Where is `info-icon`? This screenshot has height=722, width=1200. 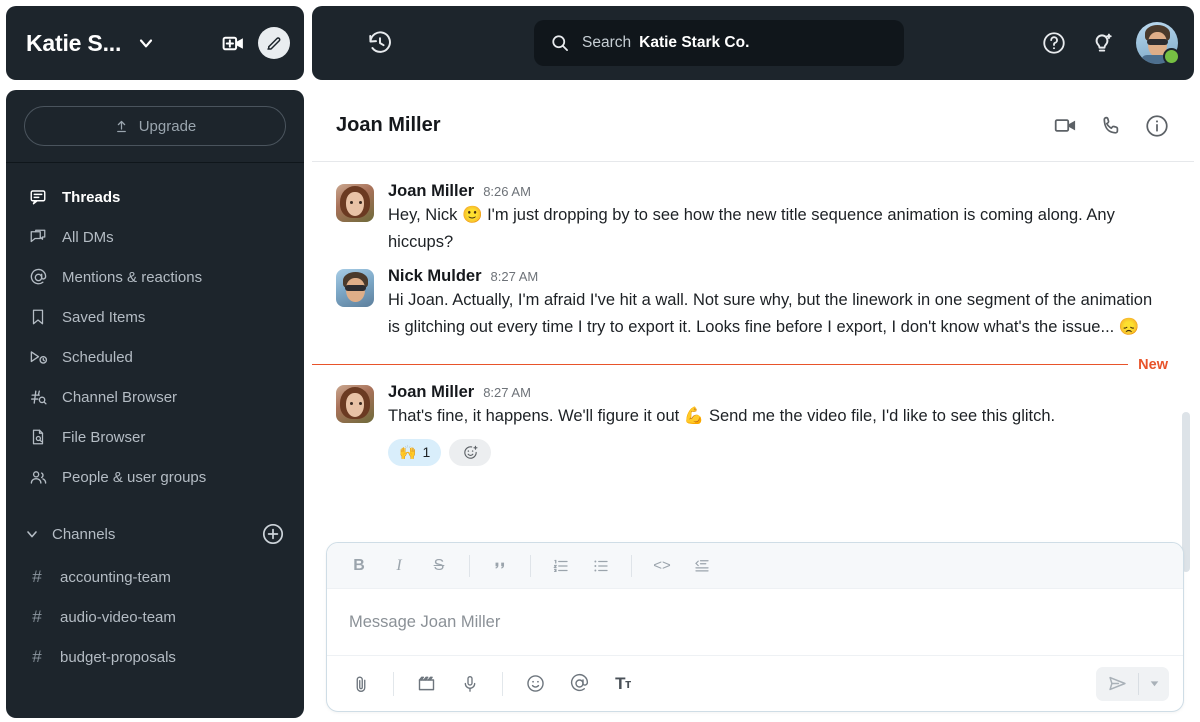
info-icon is located at coordinates (1157, 126).